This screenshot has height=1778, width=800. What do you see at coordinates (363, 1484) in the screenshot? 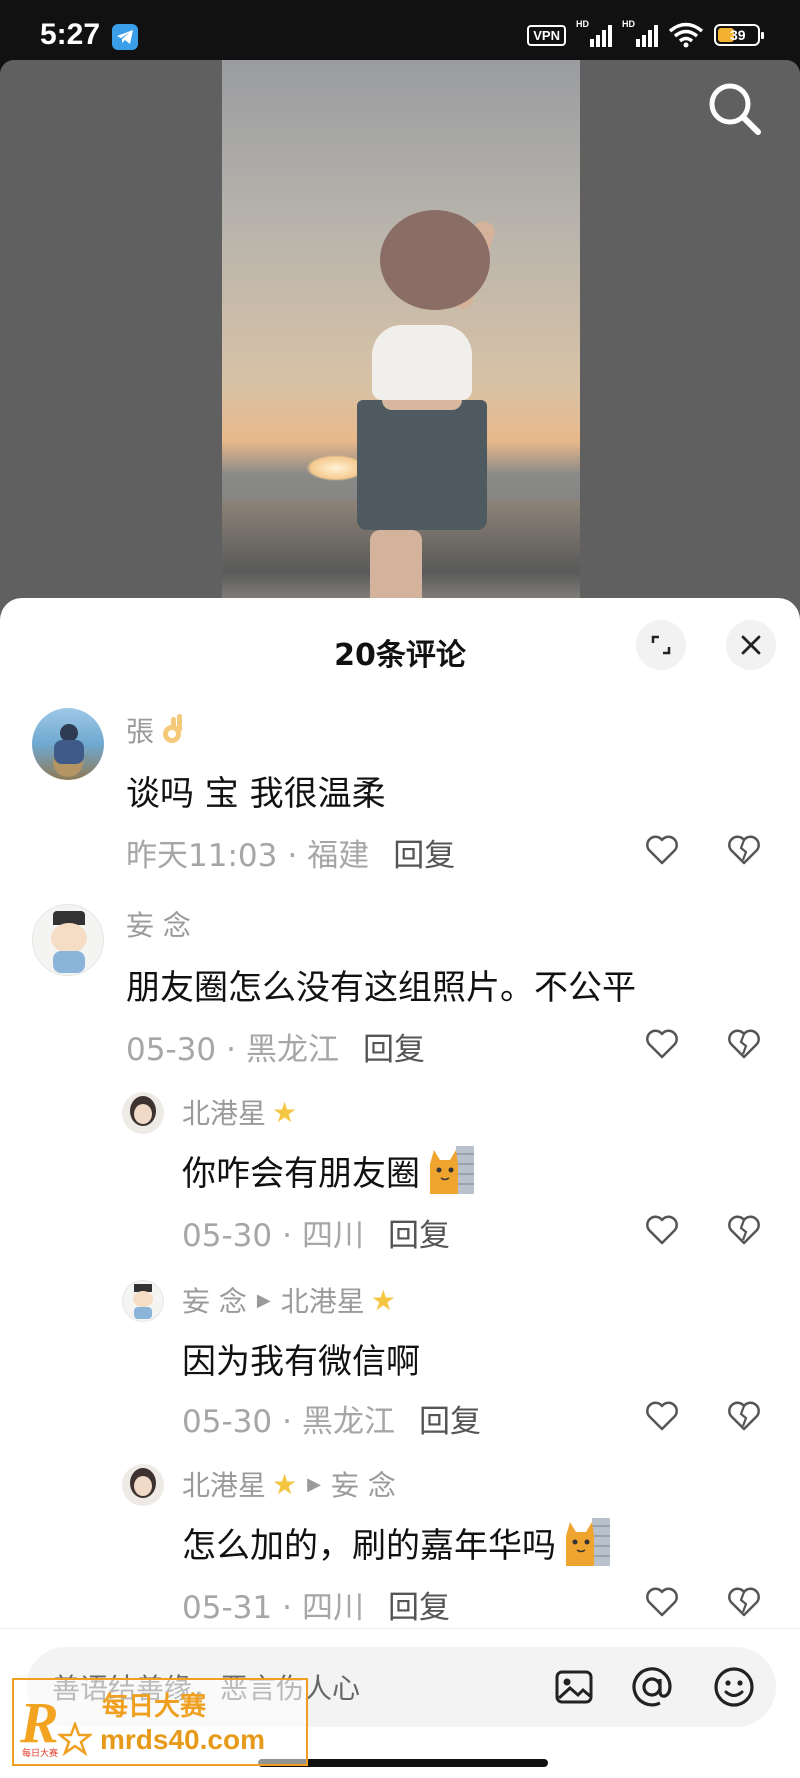
I see `reply-to-name: 妄 念` at bounding box center [363, 1484].